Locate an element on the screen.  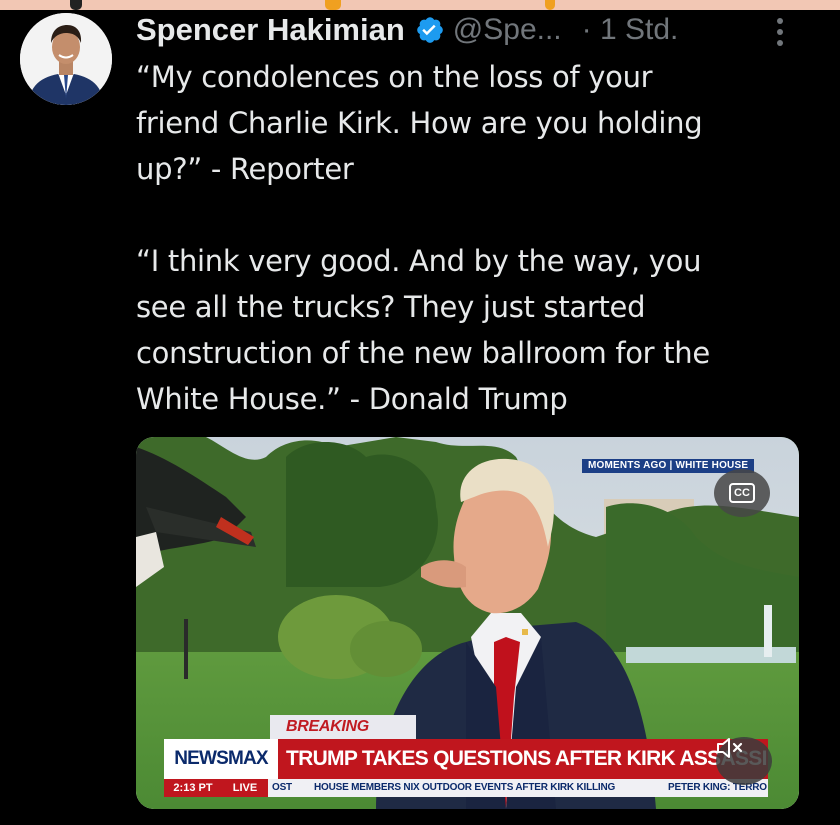
verified-badge-icon is located at coordinates (430, 30).